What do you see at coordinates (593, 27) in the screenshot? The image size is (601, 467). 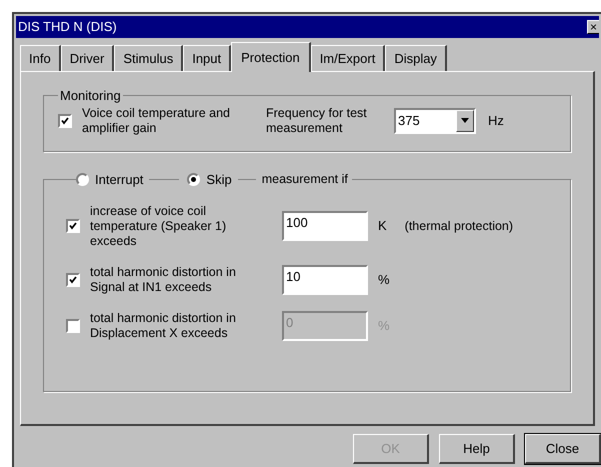 I see `close-button: ×` at bounding box center [593, 27].